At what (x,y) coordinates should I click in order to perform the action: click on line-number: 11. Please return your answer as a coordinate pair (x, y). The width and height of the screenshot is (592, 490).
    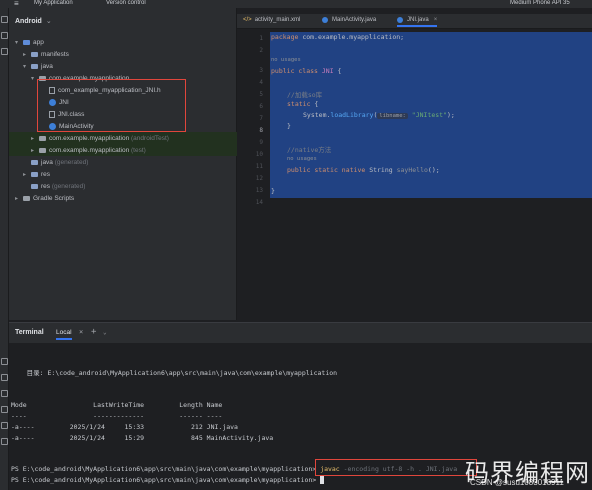
    Looking at the image, I should click on (259, 166).